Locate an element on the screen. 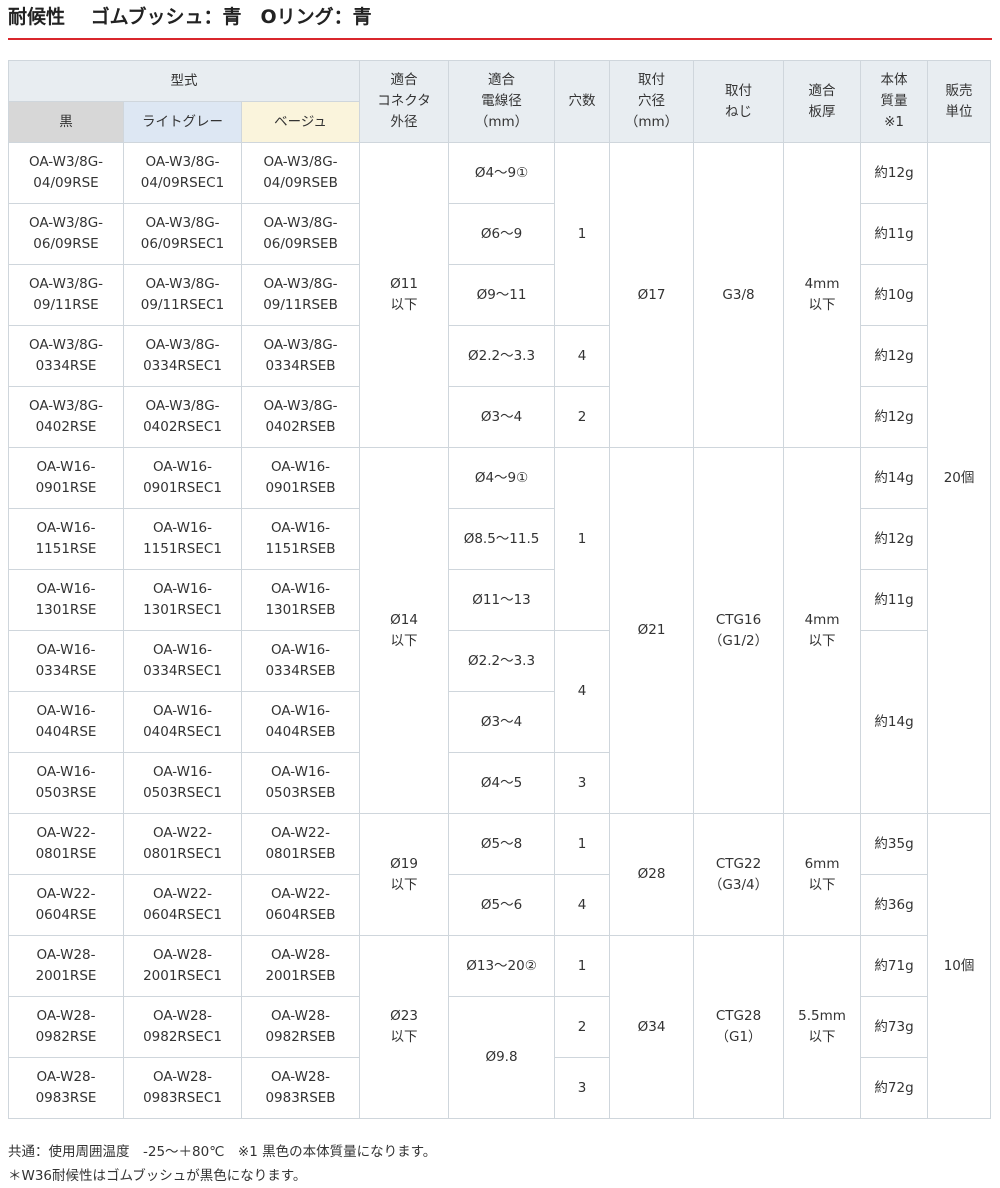 The width and height of the screenshot is (1000, 1188). mounting-thread-cell: CTG22 （G3/4） is located at coordinates (739, 874).